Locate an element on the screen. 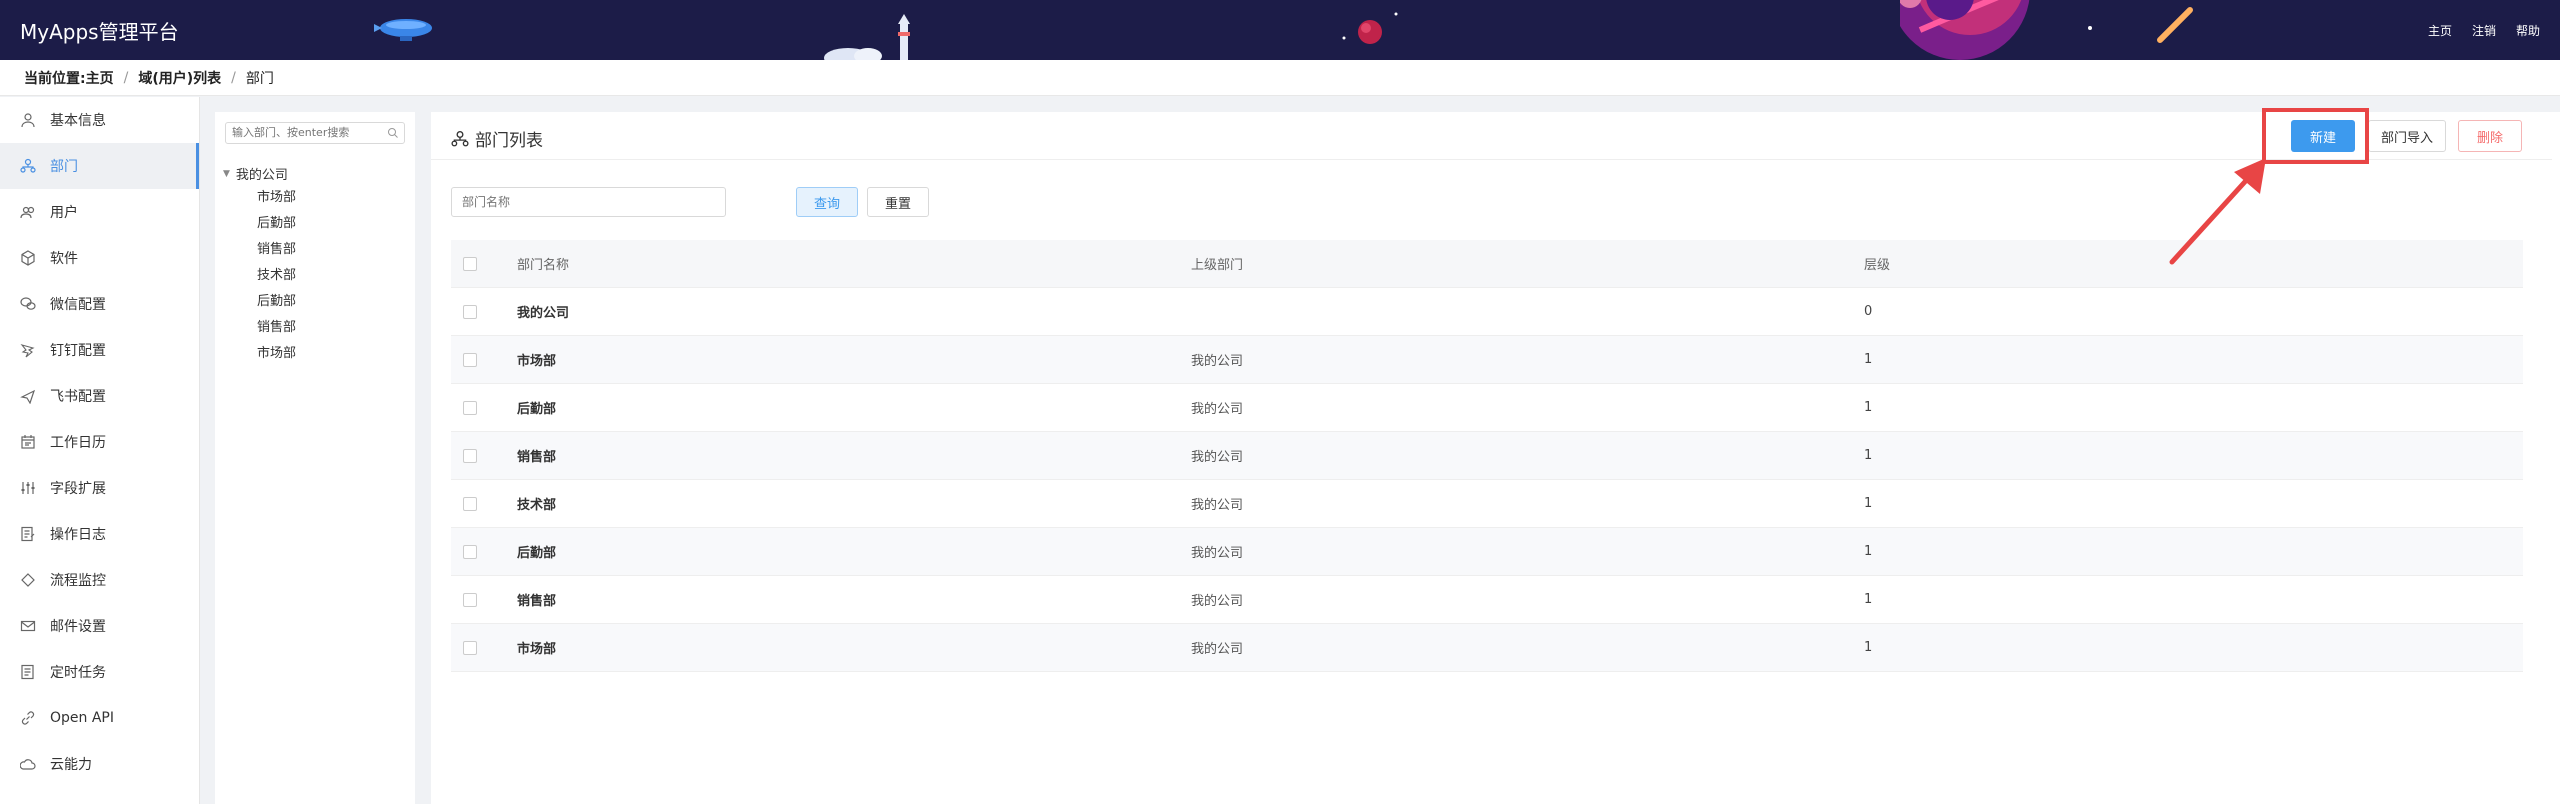 The width and height of the screenshot is (2560, 804). department-name: 技术部 is located at coordinates (537, 505).